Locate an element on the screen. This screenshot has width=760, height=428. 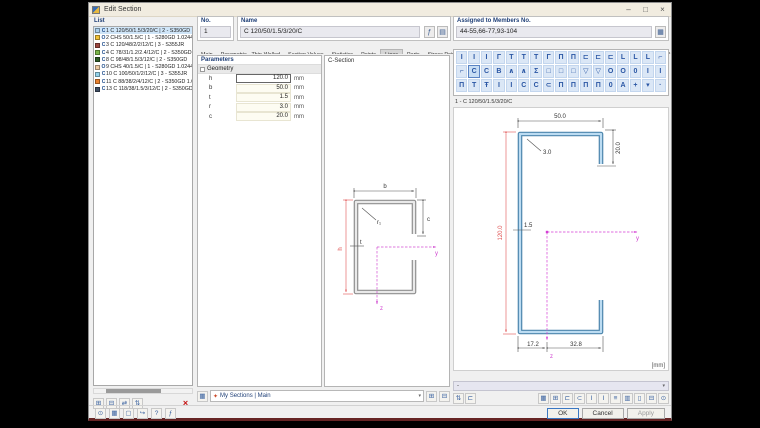
section-library-button: ▤ is located at coordinates (442, 32).